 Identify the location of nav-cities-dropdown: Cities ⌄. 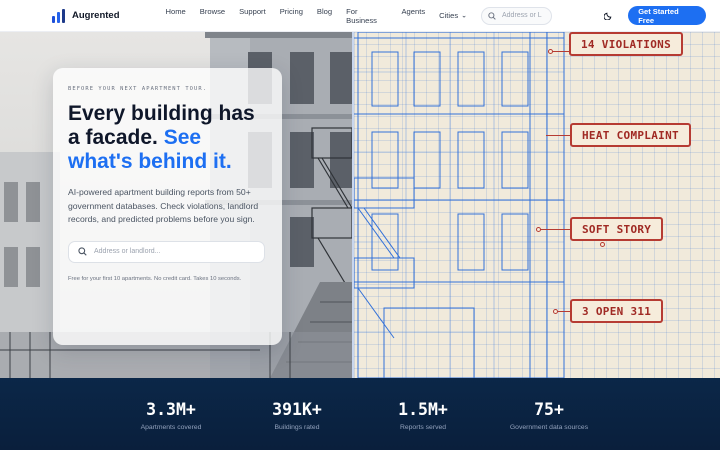
(453, 16).